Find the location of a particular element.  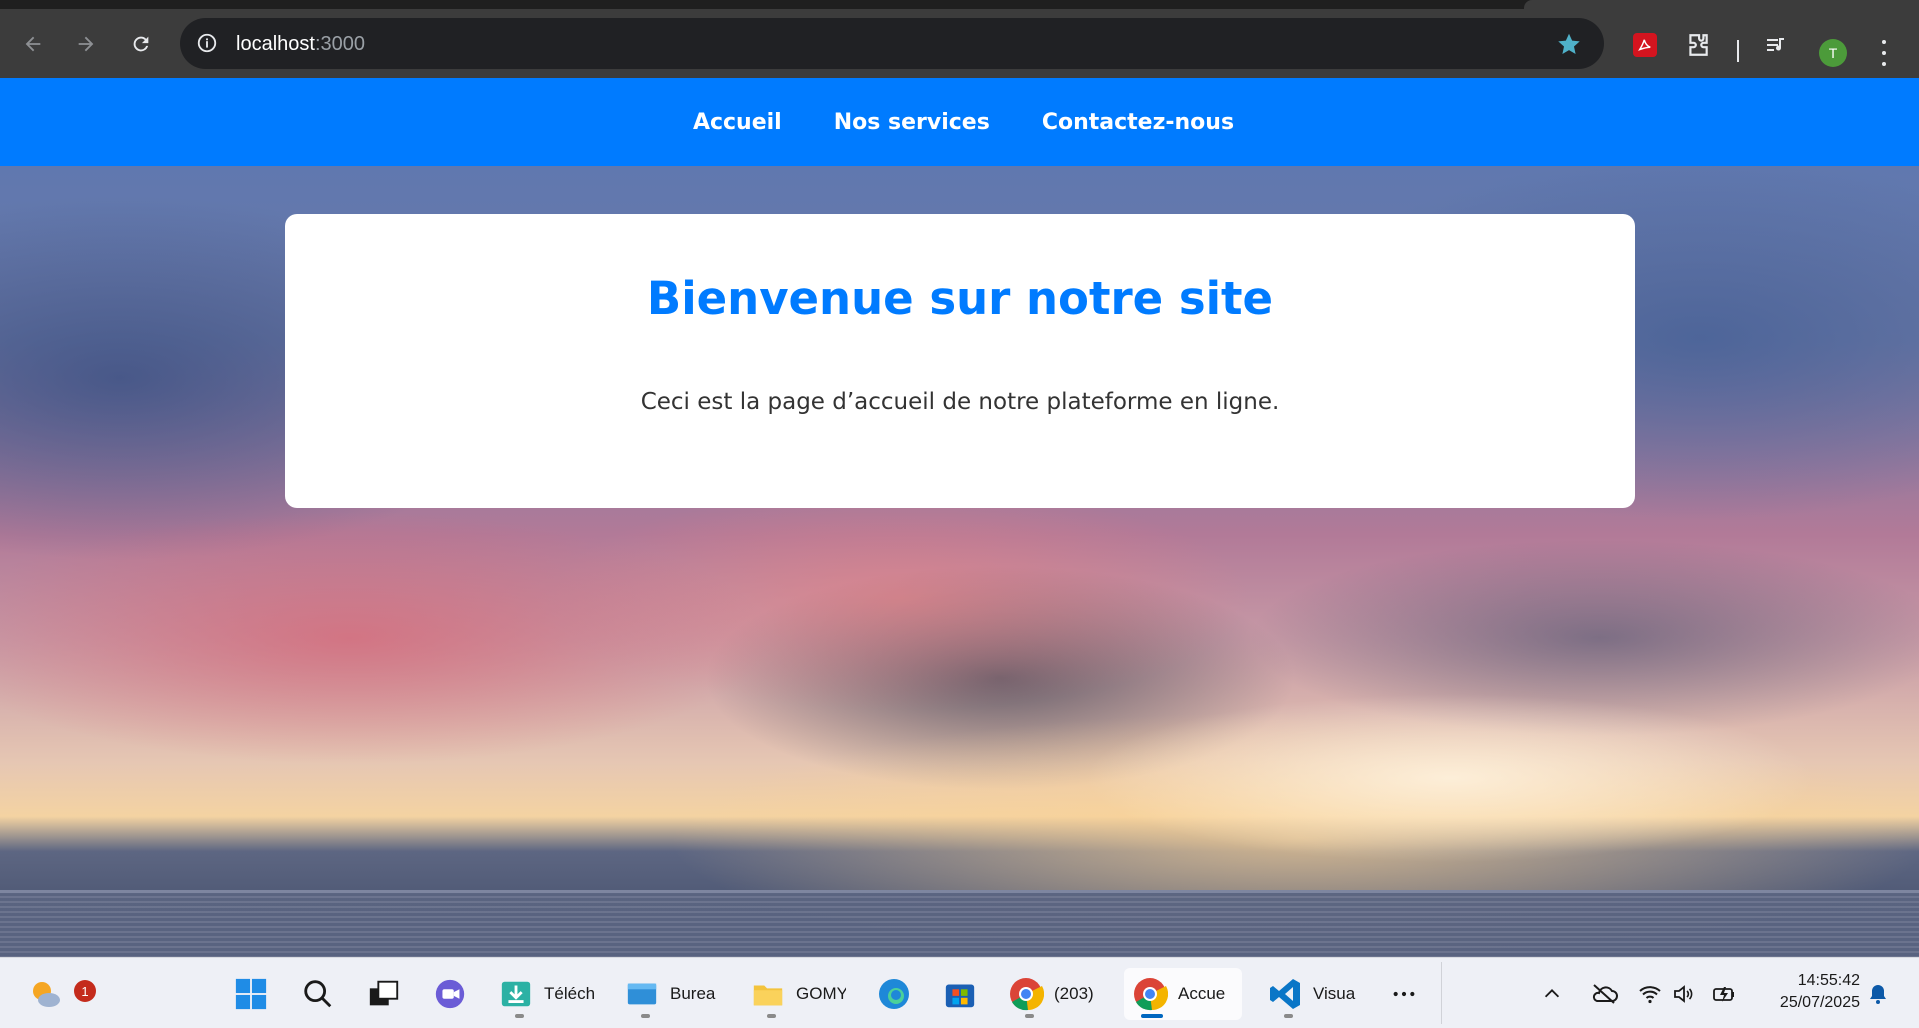

store-icon is located at coordinates (960, 994).